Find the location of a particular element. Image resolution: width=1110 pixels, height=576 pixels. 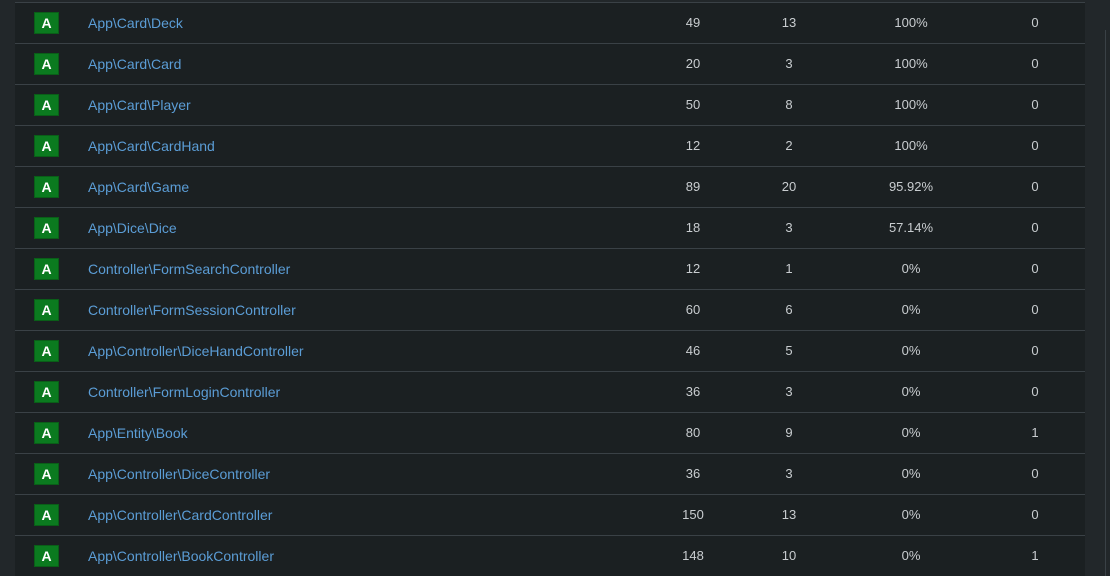

methods-cell: 9 is located at coordinates (789, 432).